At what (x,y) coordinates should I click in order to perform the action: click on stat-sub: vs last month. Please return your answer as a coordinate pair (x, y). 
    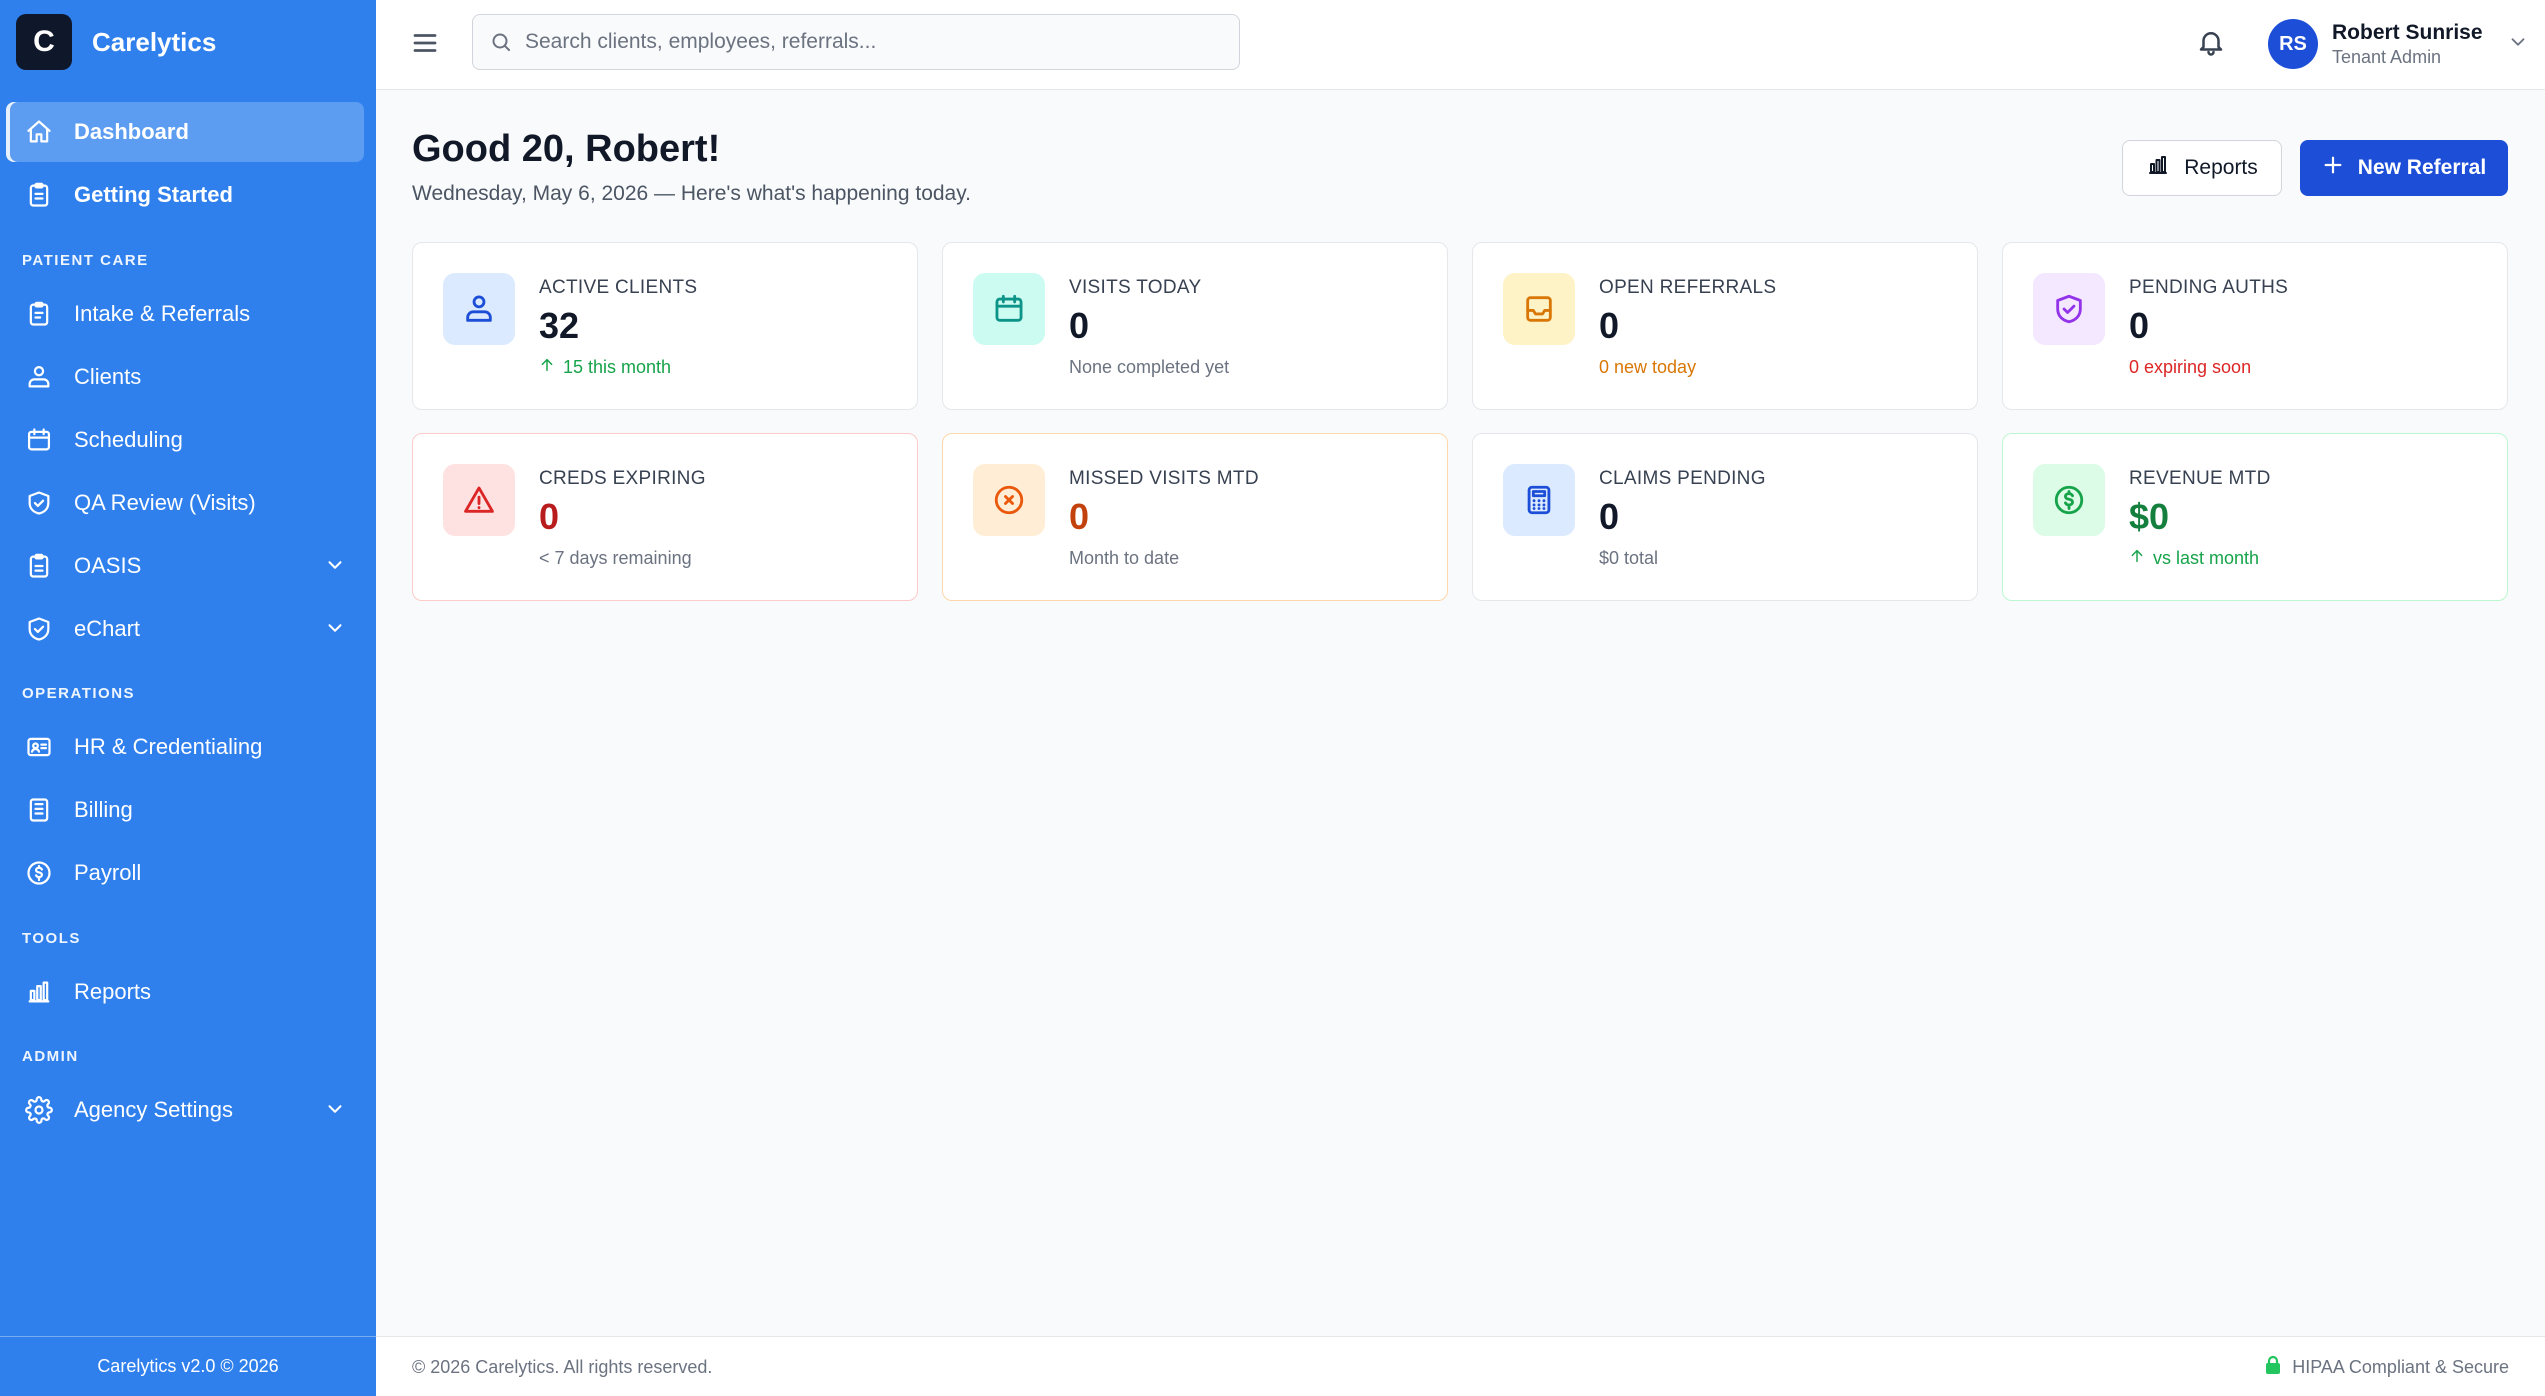
    Looking at the image, I should click on (2194, 558).